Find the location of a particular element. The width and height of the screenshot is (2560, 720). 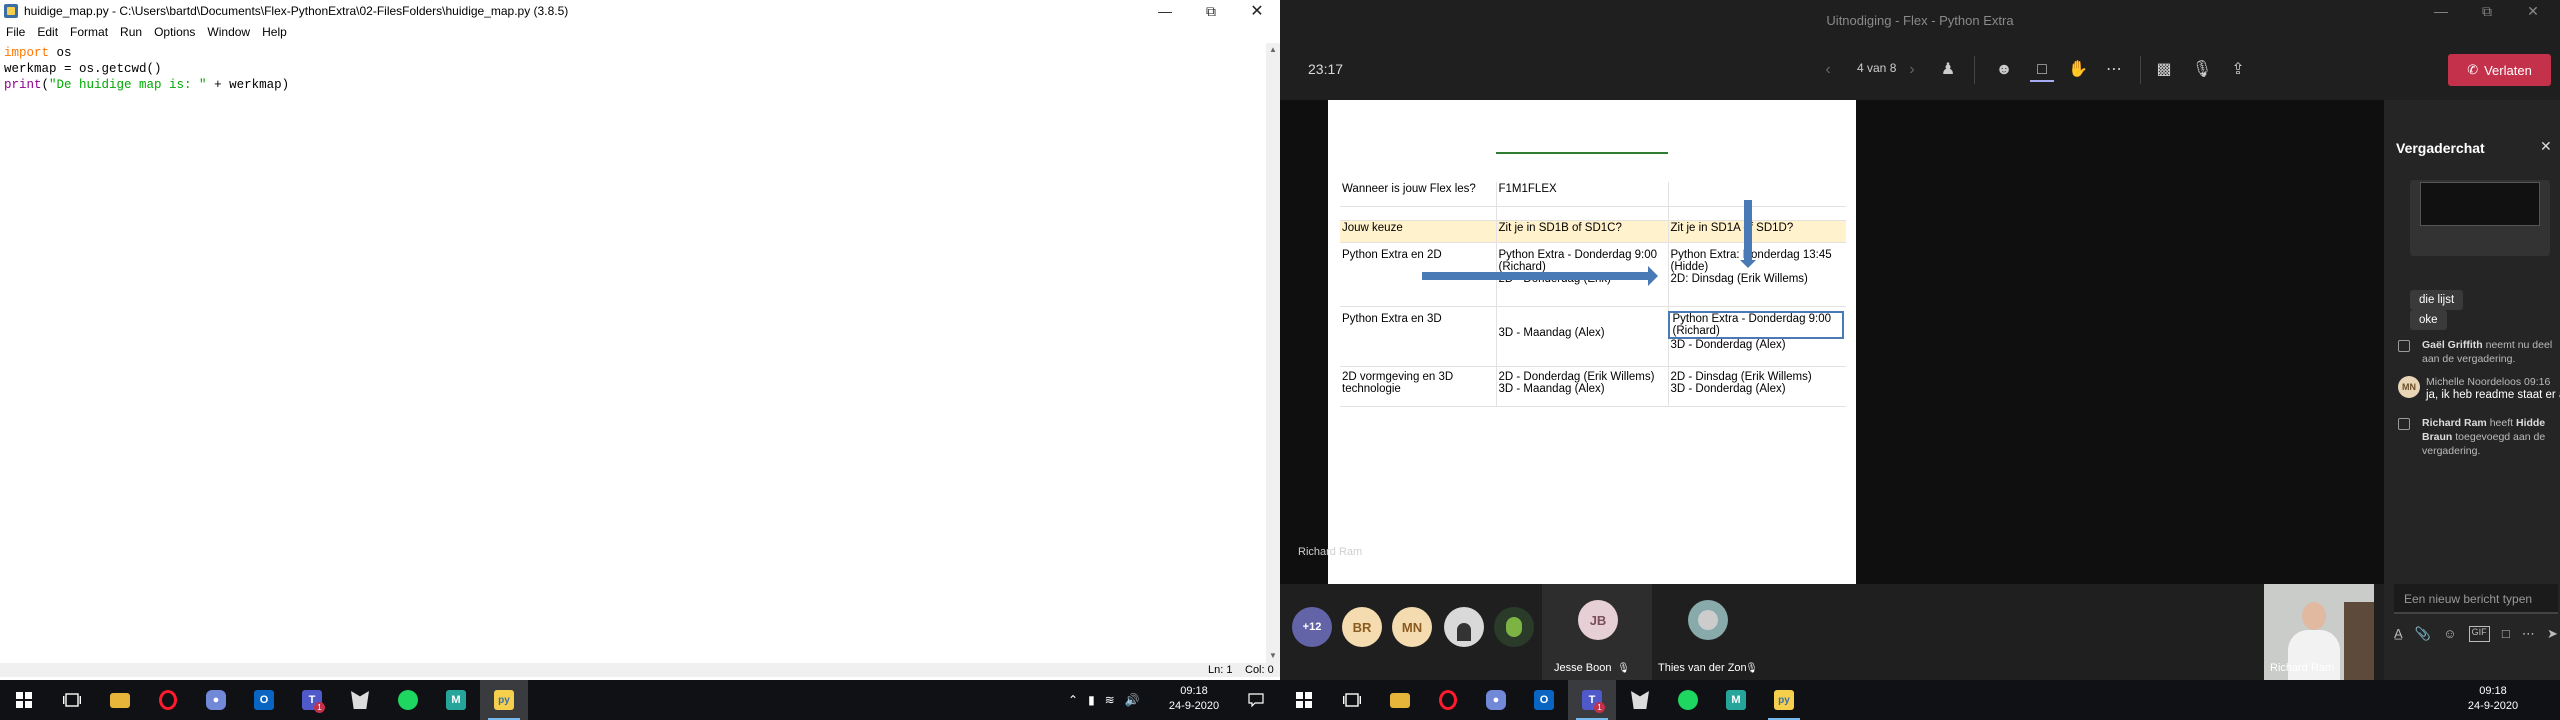

message-text: ja, ik heb readme staat er al op is located at coordinates (2493, 395).